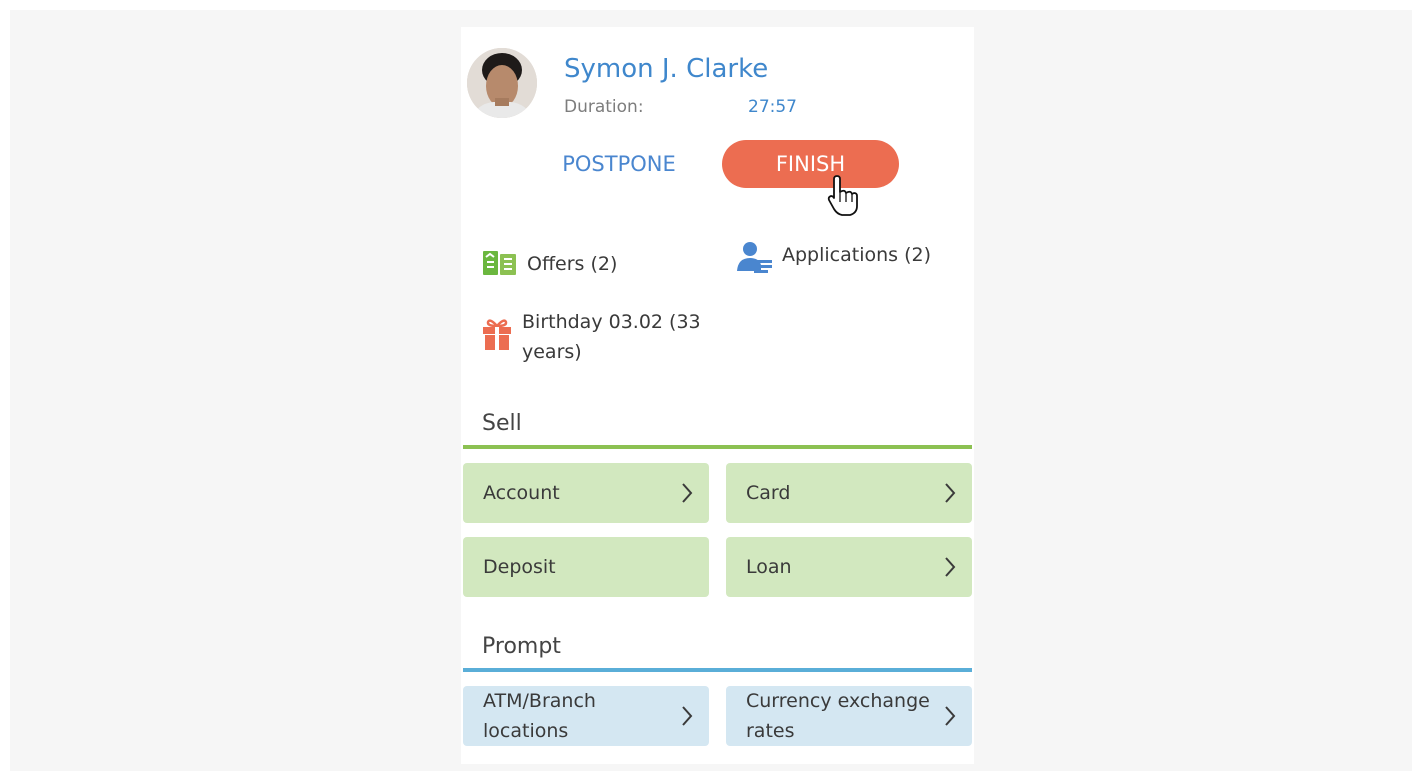 This screenshot has width=1412, height=771. I want to click on contact-avatar, so click(502, 83).